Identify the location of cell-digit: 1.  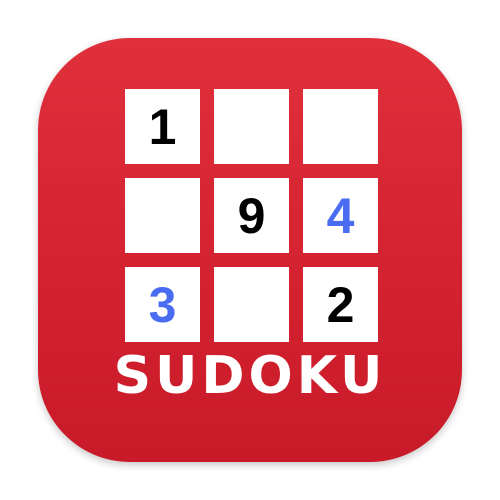
(162, 126).